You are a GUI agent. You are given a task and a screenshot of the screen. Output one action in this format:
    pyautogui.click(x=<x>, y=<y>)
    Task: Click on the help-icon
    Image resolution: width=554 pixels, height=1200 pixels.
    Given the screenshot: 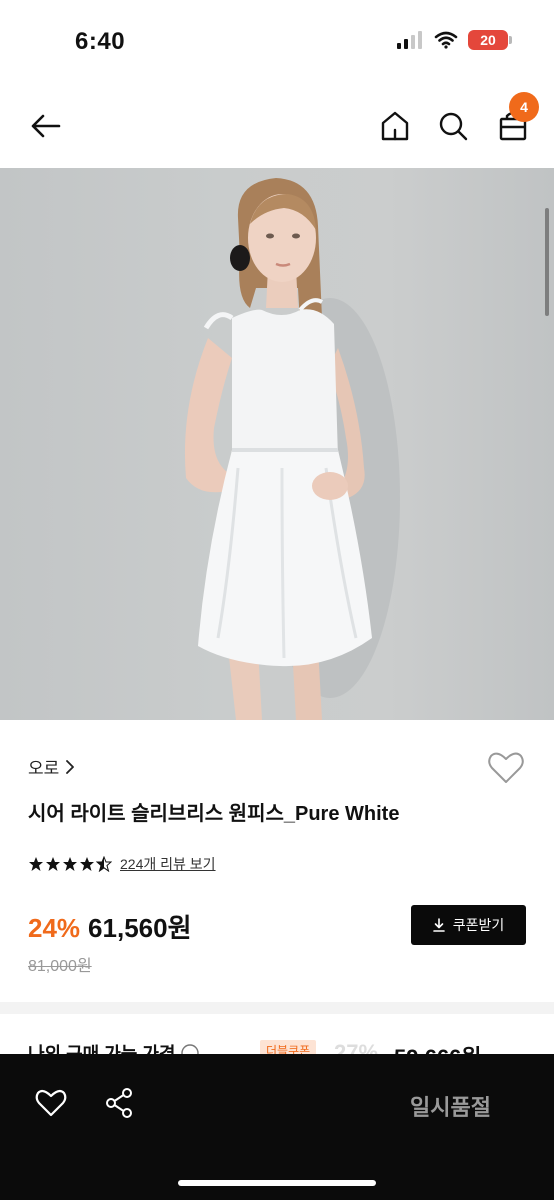 What is the action you would take?
    pyautogui.click(x=190, y=1049)
    